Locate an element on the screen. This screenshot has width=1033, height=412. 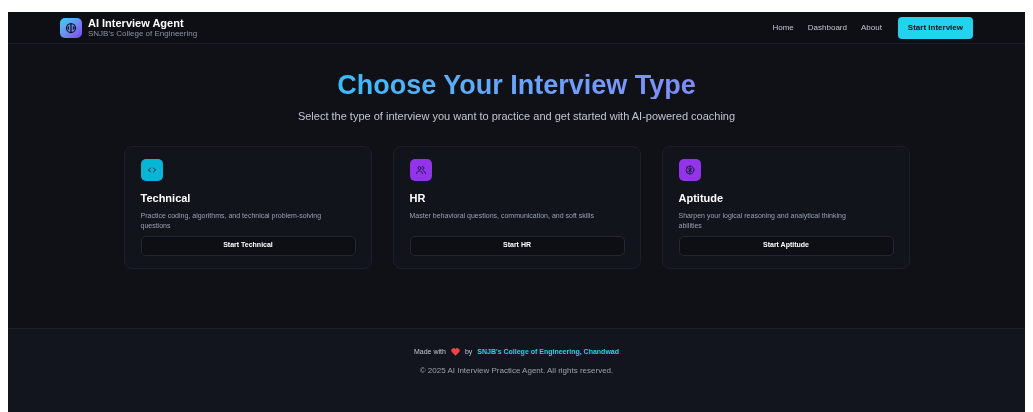
nav-link: Home is located at coordinates (783, 27).